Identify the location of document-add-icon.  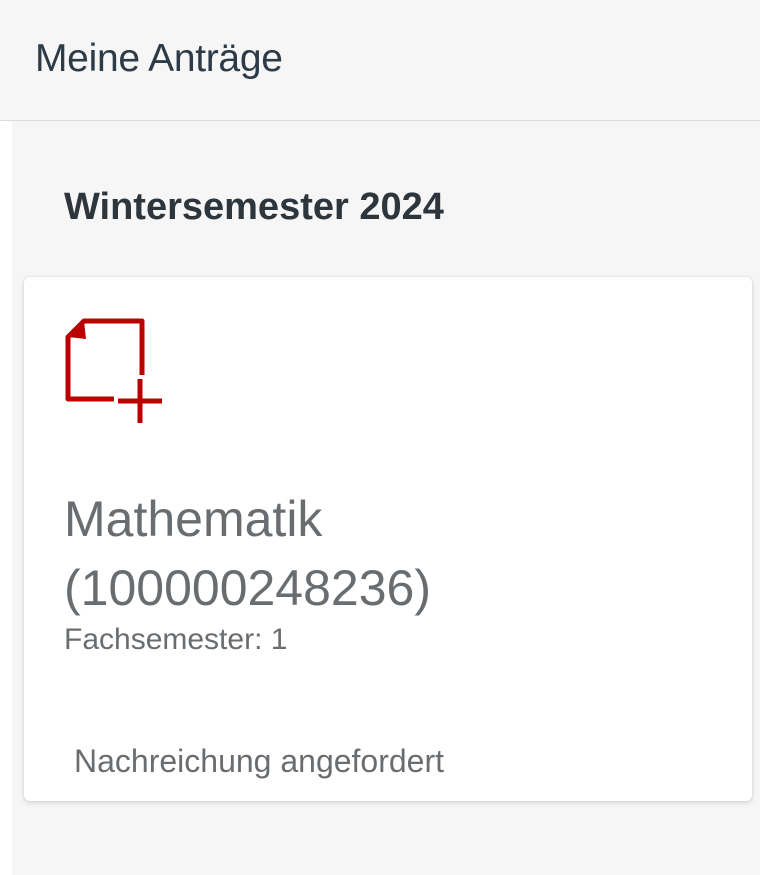
(117, 371).